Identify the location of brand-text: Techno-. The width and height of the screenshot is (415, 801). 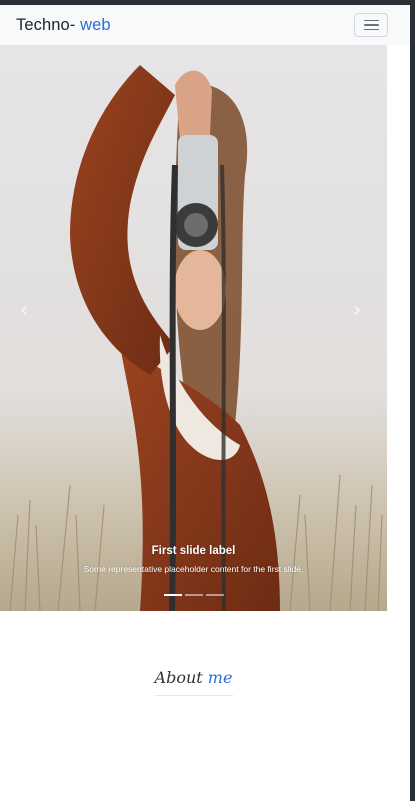
(48, 24).